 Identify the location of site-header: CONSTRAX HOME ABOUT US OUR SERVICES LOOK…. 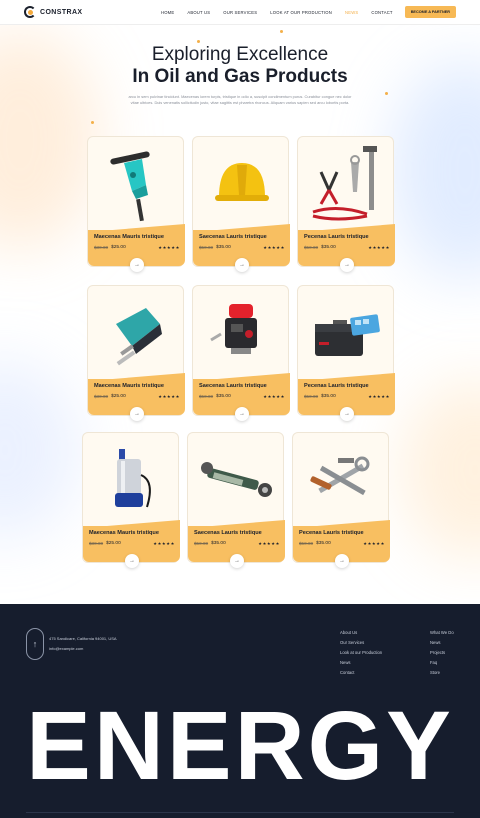
(240, 12).